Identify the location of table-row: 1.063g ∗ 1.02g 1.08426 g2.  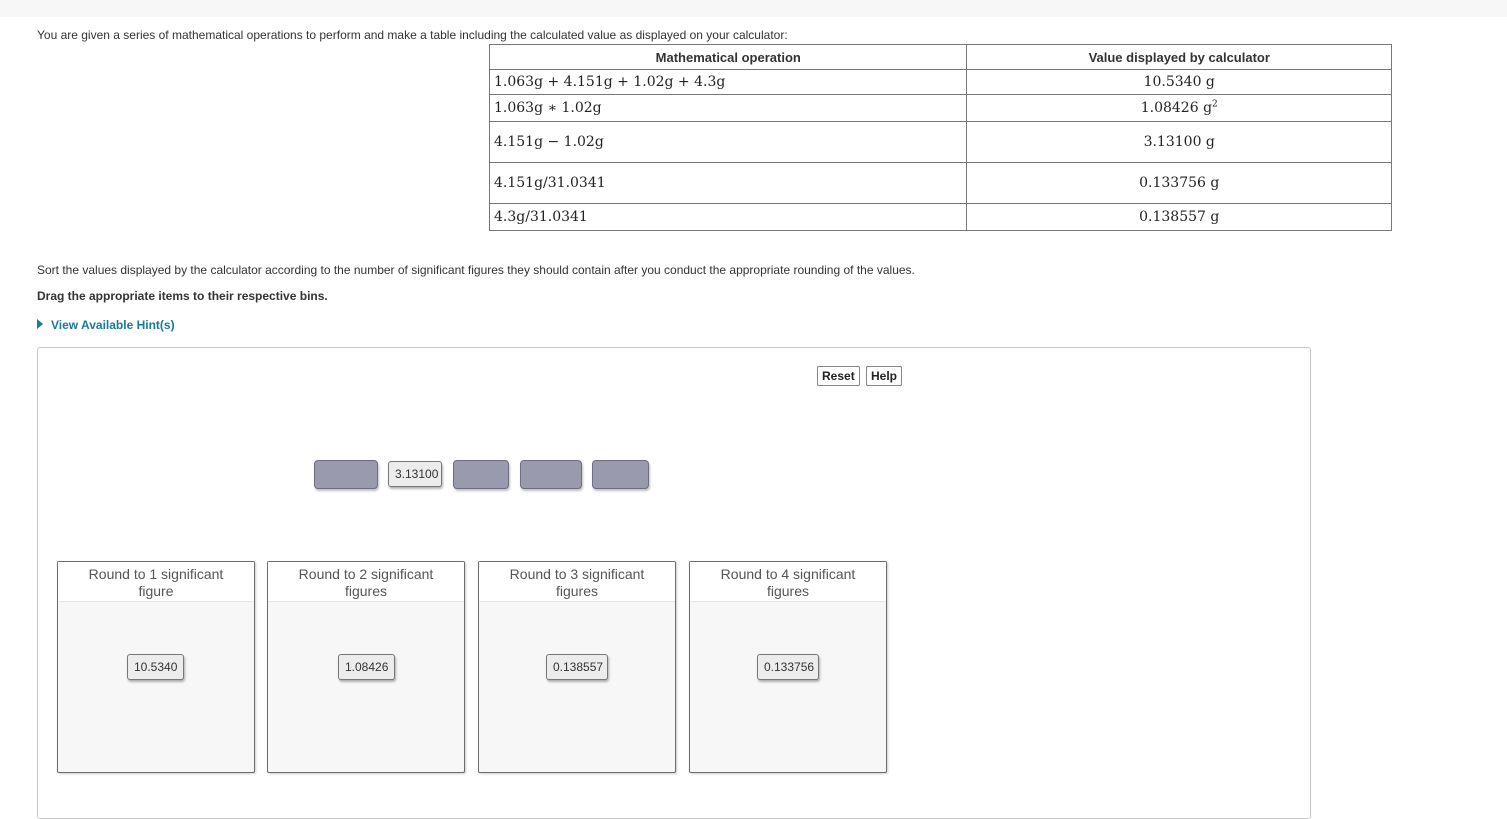
(940, 108).